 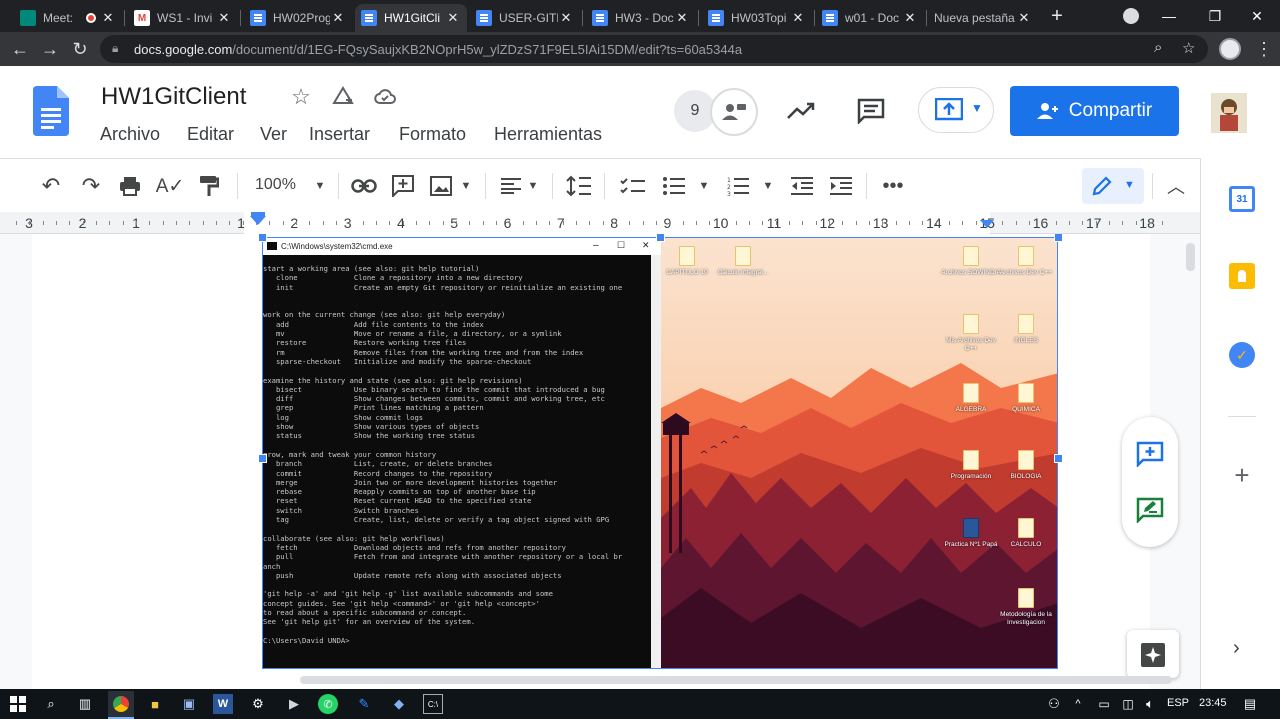 I want to click on star-icon: ☆, so click(x=301, y=96).